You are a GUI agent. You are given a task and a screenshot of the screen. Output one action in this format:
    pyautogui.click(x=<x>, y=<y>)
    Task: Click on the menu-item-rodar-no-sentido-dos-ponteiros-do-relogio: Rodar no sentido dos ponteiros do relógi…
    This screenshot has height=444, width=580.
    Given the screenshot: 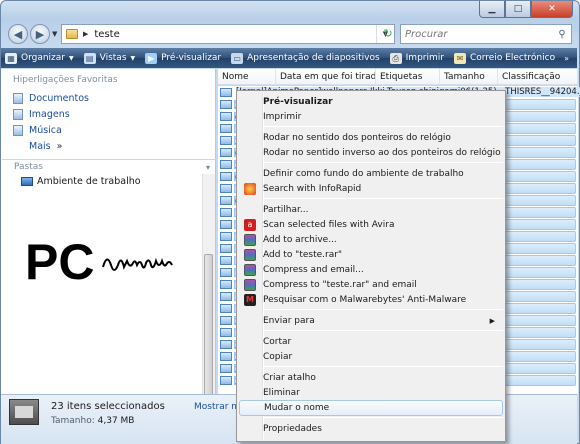 What is the action you would take?
    pyautogui.click(x=371, y=138)
    